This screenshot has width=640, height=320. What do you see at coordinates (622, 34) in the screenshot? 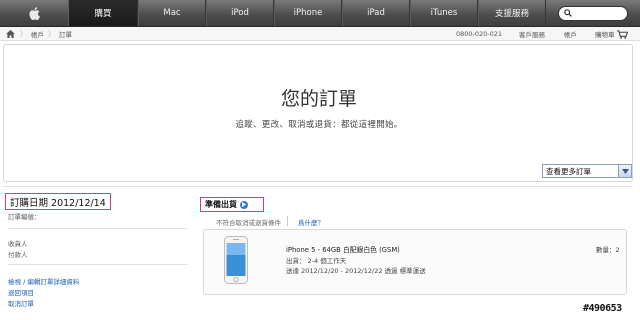
I see `cart-icon` at bounding box center [622, 34].